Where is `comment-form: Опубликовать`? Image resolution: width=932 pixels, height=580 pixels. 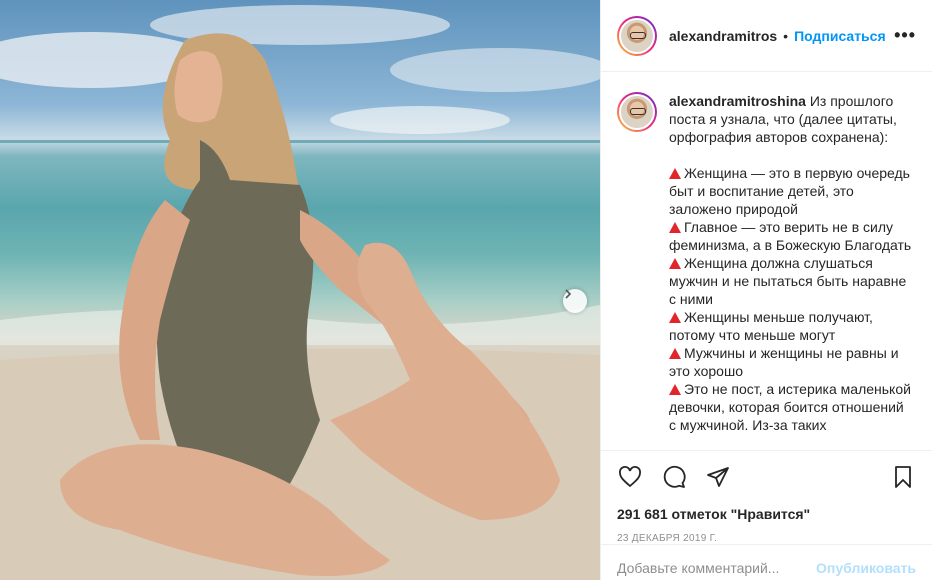
comment-form: Опубликовать is located at coordinates (766, 562).